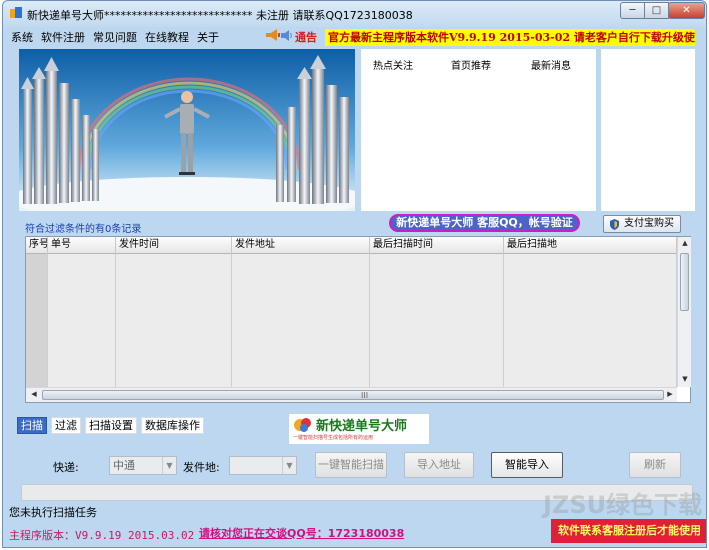  Describe the element at coordinates (656, 10) in the screenshot. I see `maximize-button: □` at that location.